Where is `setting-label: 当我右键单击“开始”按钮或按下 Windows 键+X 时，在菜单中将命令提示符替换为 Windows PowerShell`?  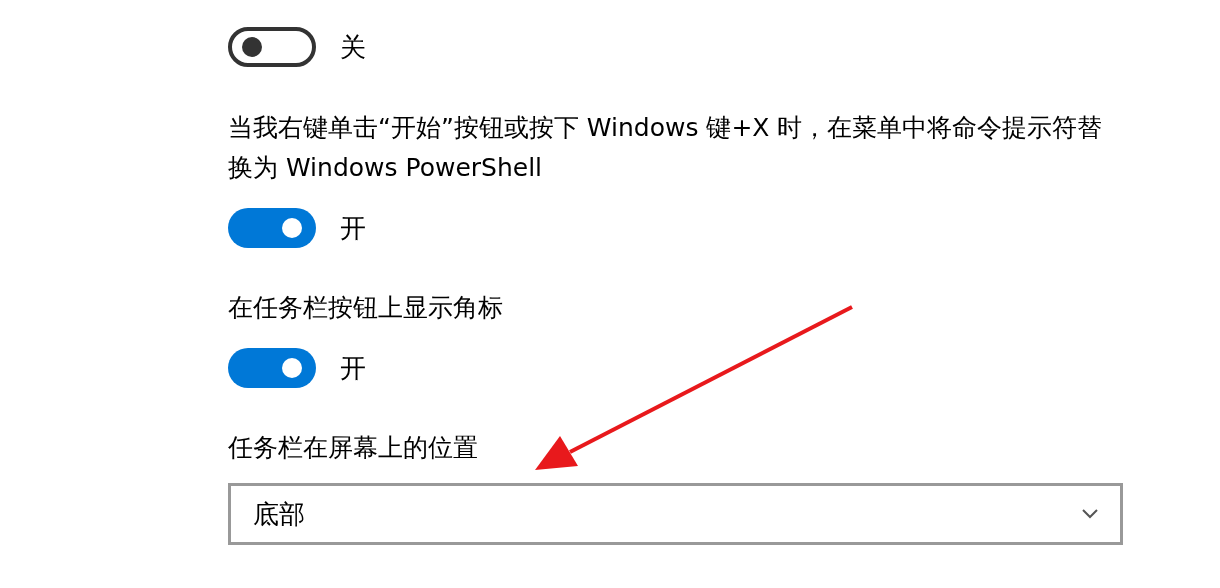
setting-label: 当我右键单击“开始”按钮或按下 Windows 键+X 时，在菜单中将命令提示符替换为 Windows PowerShell is located at coordinates (666, 148).